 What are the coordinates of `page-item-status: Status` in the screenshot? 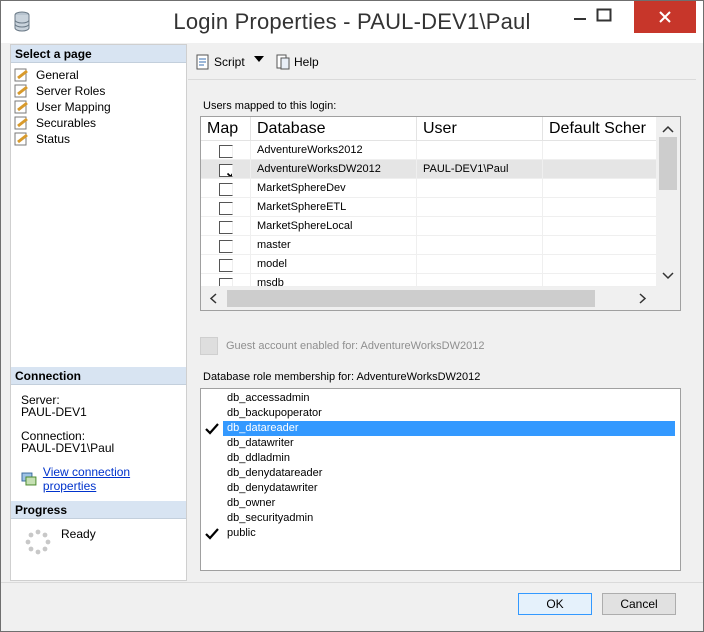 It's located at (99, 139).